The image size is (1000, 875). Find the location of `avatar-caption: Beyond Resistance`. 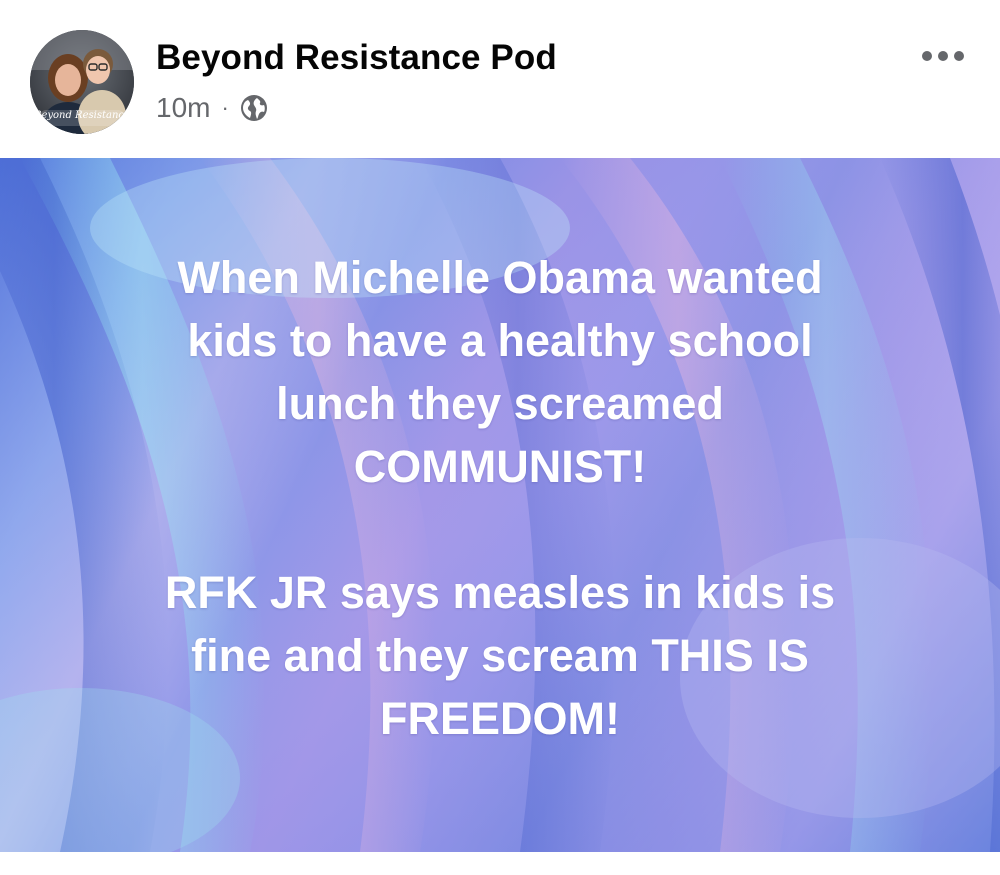

avatar-caption: Beyond Resistance is located at coordinates (82, 115).